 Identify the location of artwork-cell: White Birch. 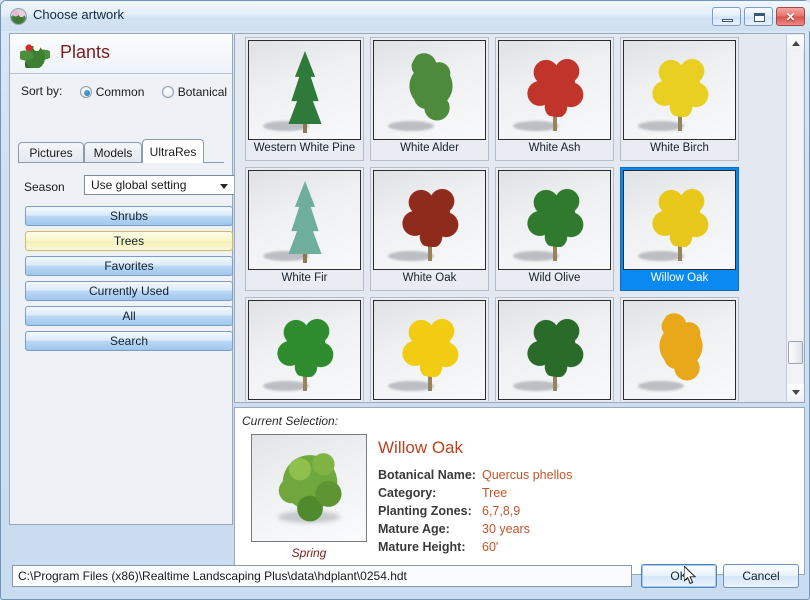
(679, 99).